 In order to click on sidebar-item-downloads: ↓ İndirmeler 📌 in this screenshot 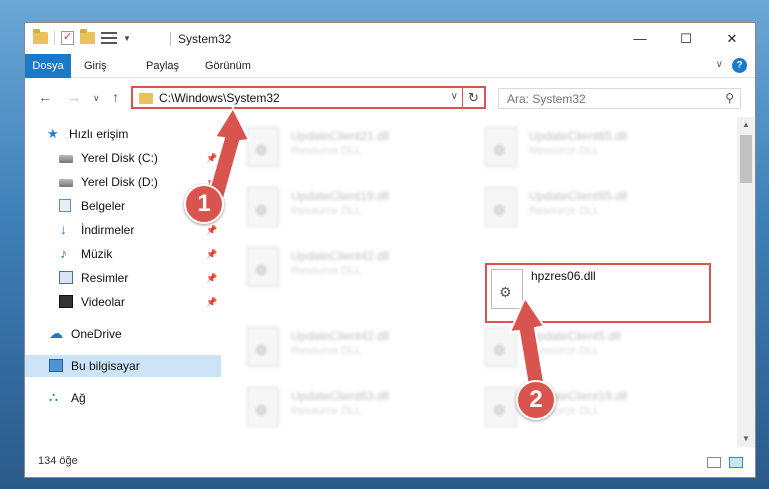, I will do `click(123, 230)`.